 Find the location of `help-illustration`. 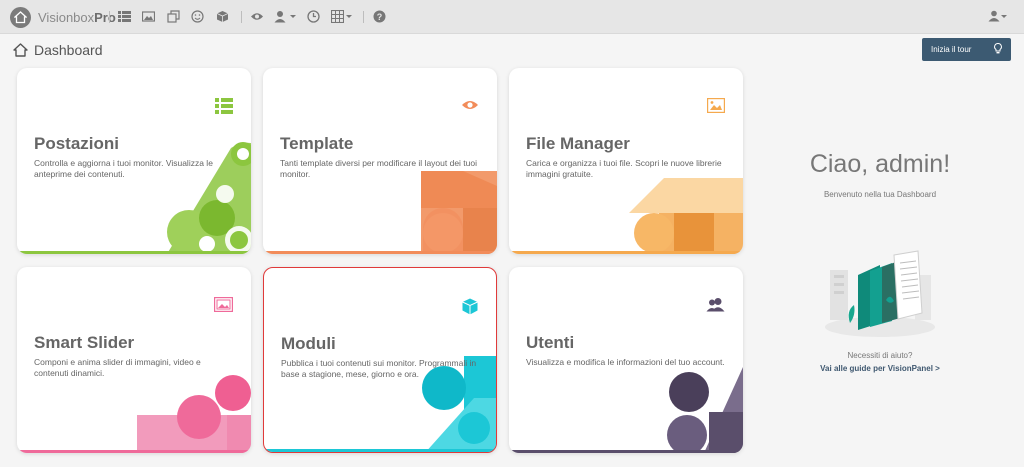

help-illustration is located at coordinates (880, 295).